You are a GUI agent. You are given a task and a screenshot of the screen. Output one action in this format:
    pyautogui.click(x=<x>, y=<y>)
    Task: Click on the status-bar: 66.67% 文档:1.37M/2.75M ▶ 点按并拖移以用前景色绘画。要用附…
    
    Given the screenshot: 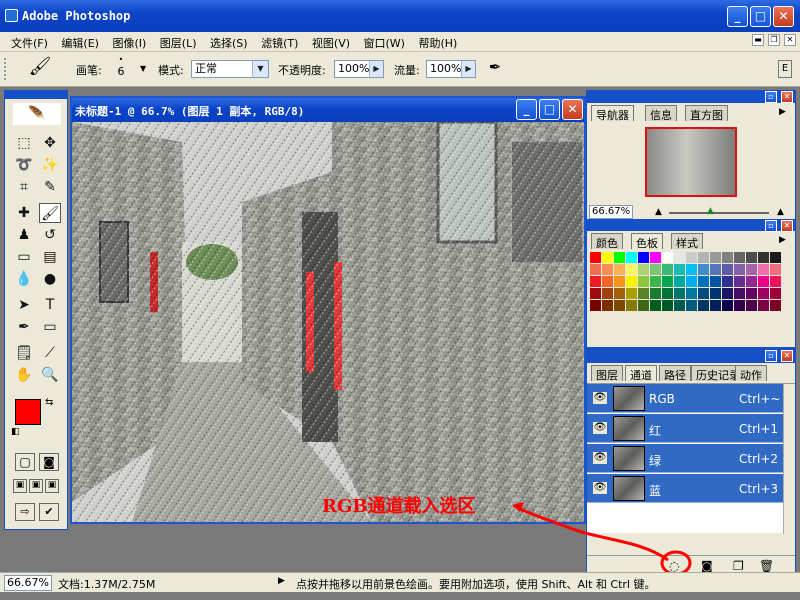 What is the action you would take?
    pyautogui.click(x=400, y=582)
    